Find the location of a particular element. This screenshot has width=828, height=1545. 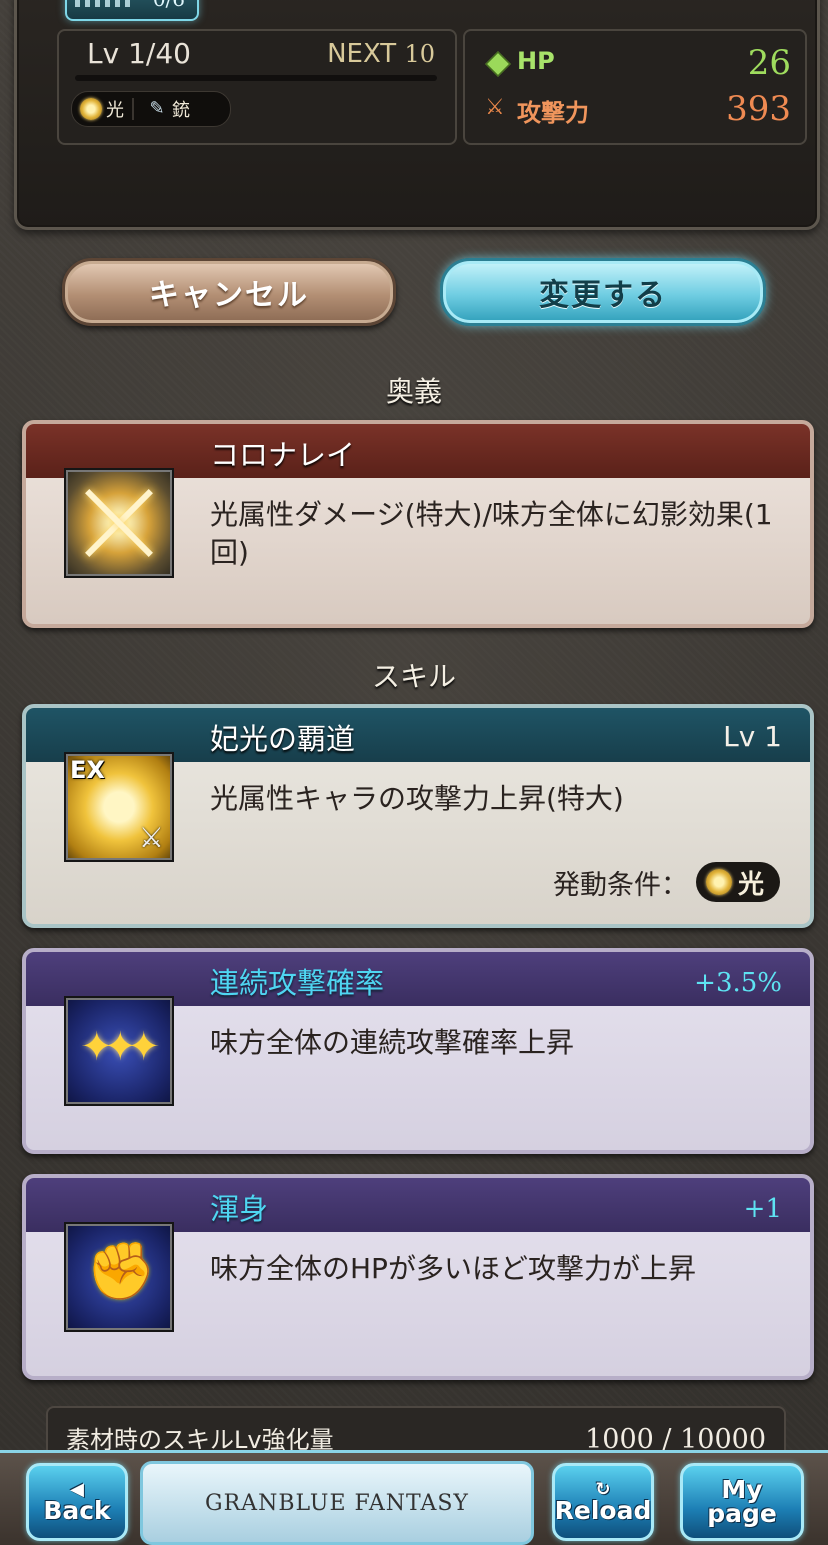

multi-attack-icon: ✦✦✦ is located at coordinates (119, 1051).